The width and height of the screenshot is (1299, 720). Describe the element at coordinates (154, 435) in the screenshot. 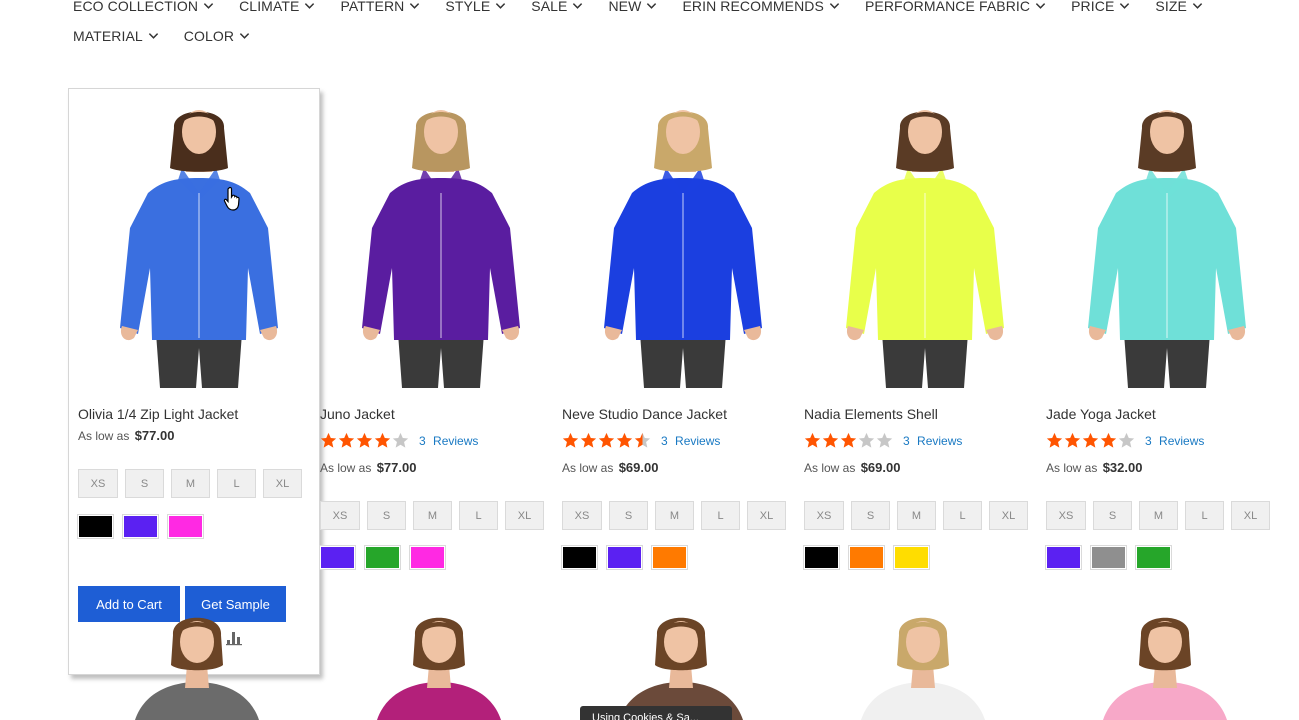

I see `price-value: $77.00` at that location.